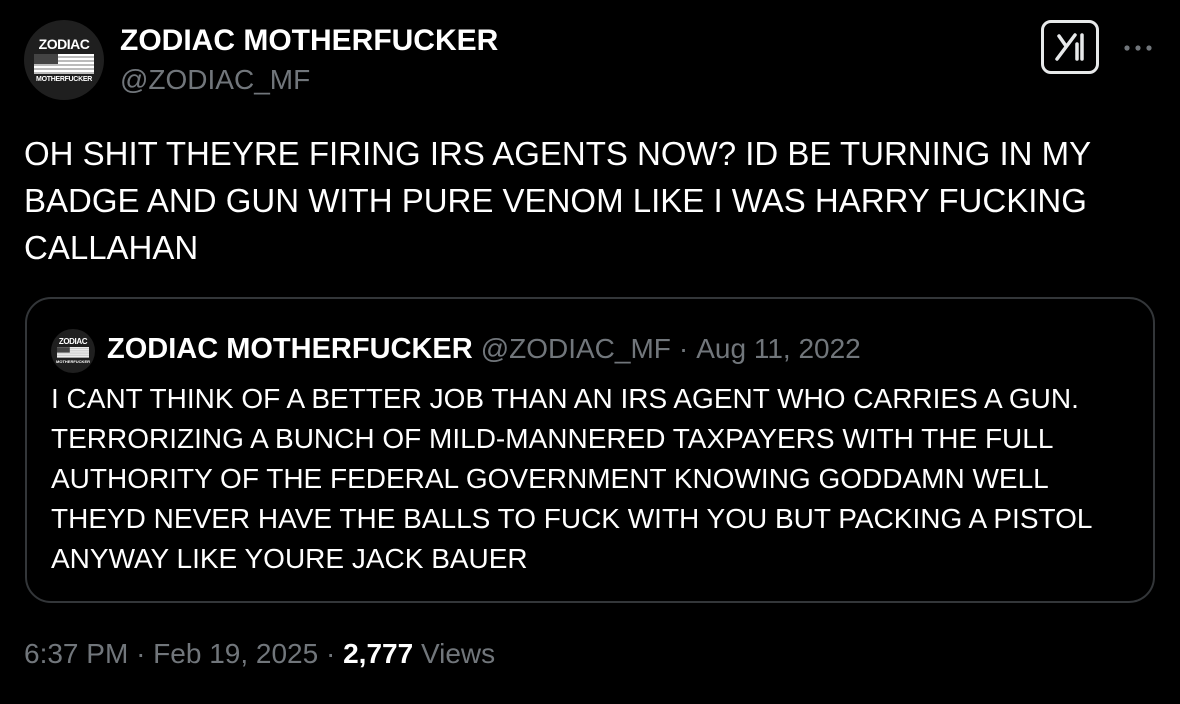  What do you see at coordinates (235, 653) in the screenshot?
I see `post-date: Feb 19, 2025` at bounding box center [235, 653].